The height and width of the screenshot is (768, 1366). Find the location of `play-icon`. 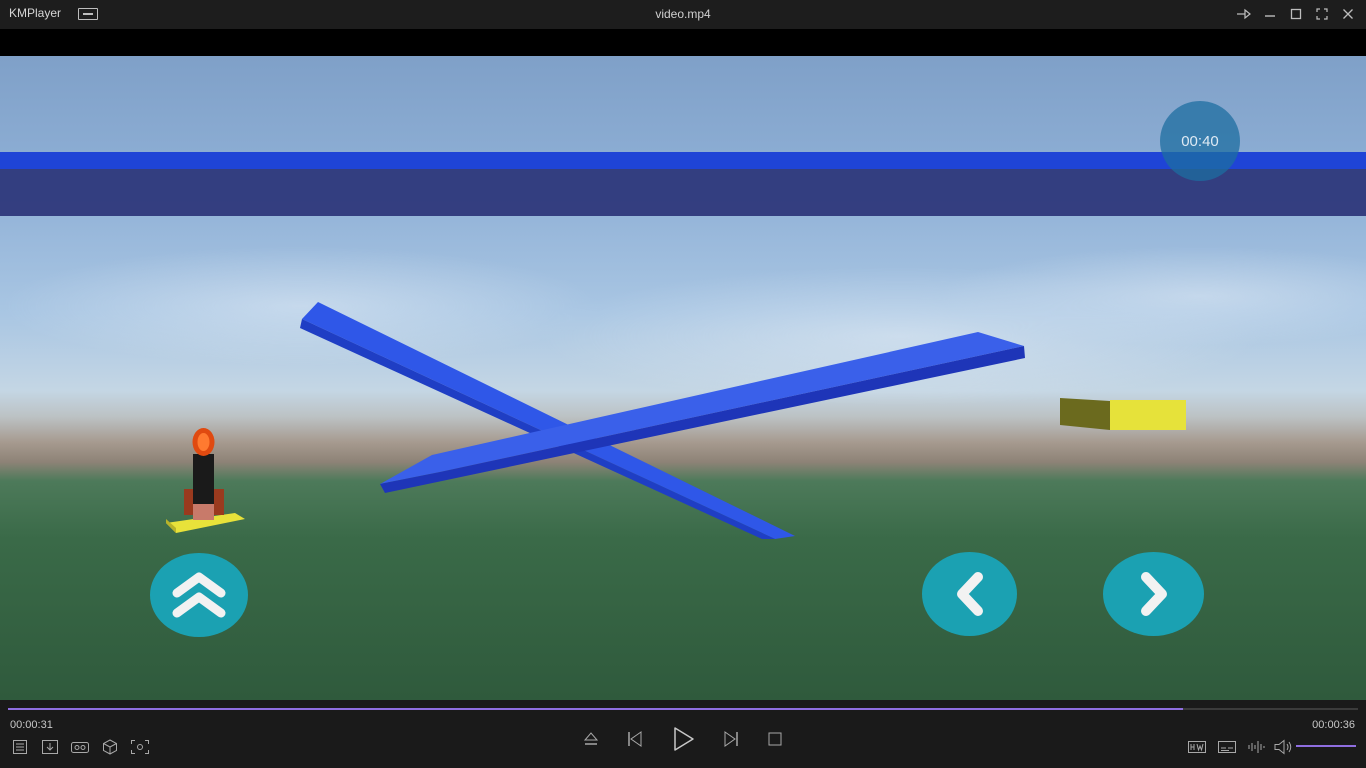

play-icon is located at coordinates (683, 739).